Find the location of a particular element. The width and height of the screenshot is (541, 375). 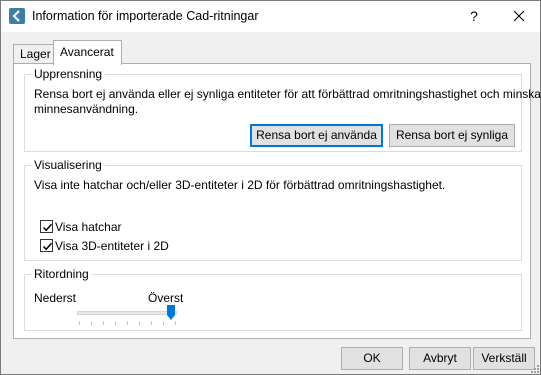

draw-order-slider-track is located at coordinates (127, 313).